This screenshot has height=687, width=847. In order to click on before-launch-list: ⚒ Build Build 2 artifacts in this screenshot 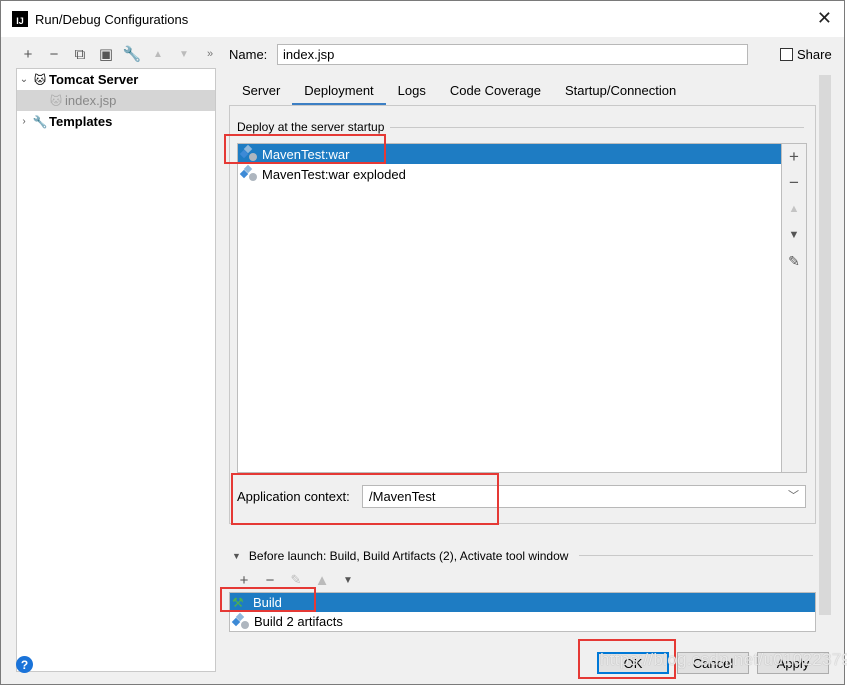, I will do `click(522, 612)`.